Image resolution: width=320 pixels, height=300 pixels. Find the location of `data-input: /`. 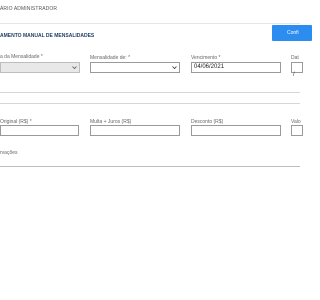

data-input: / is located at coordinates (297, 70).